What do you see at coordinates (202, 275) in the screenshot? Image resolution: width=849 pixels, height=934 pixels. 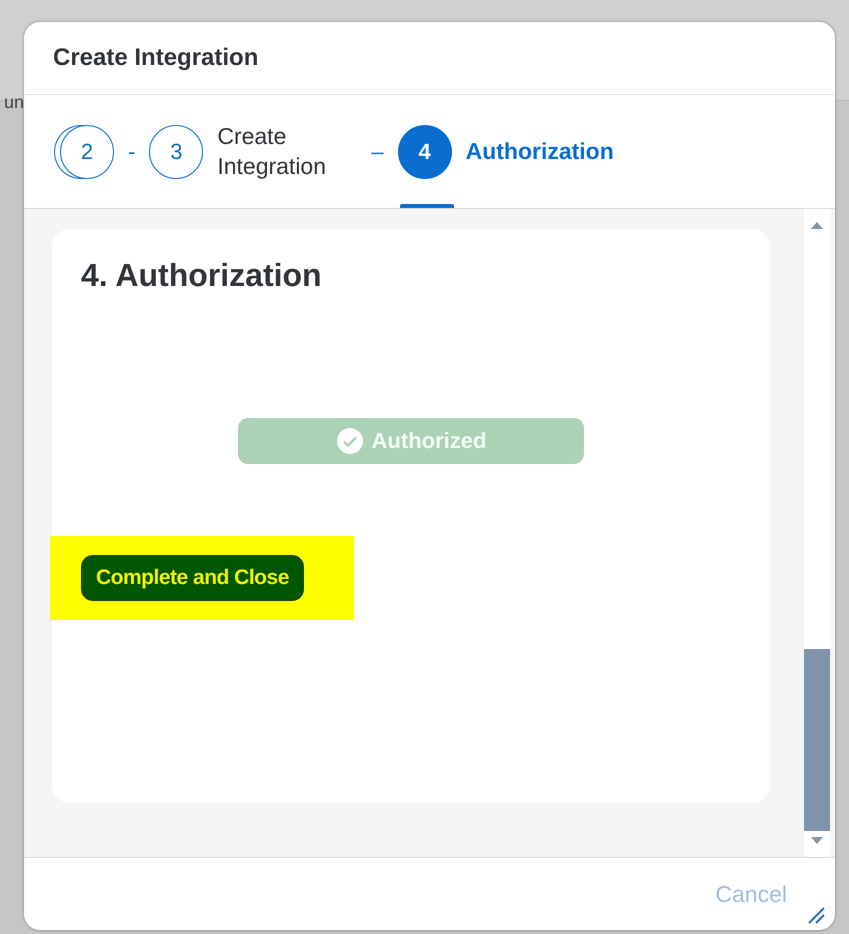 I see `section-heading: 4. Authorization` at bounding box center [202, 275].